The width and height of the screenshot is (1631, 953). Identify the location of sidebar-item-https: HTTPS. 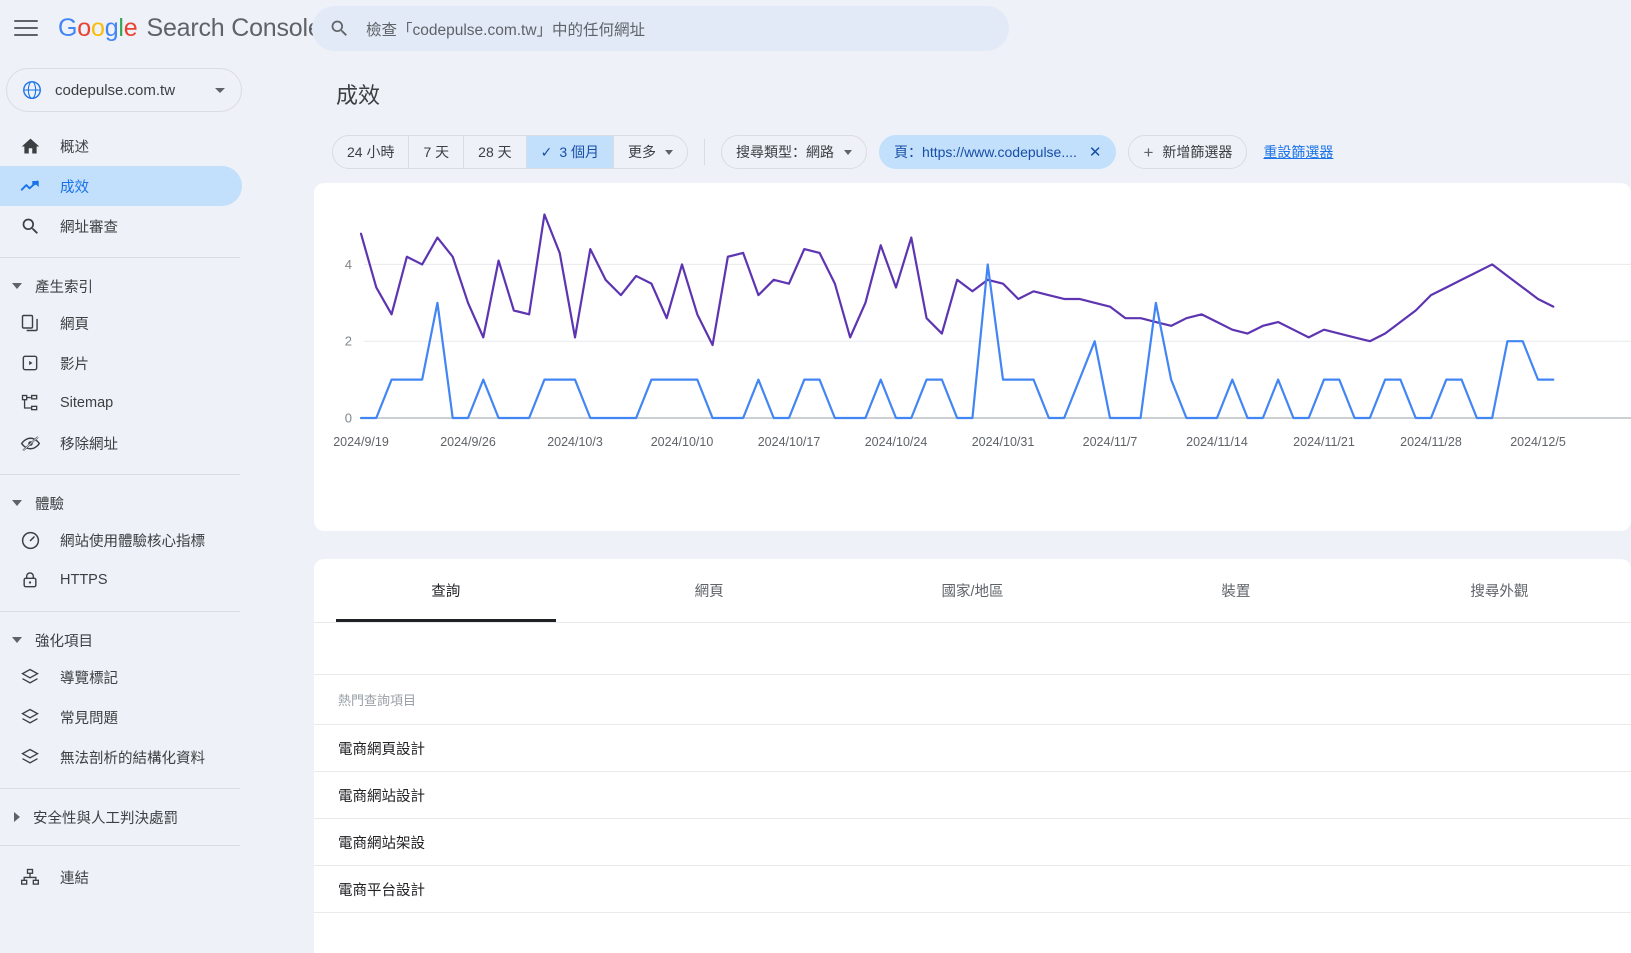
(121, 580).